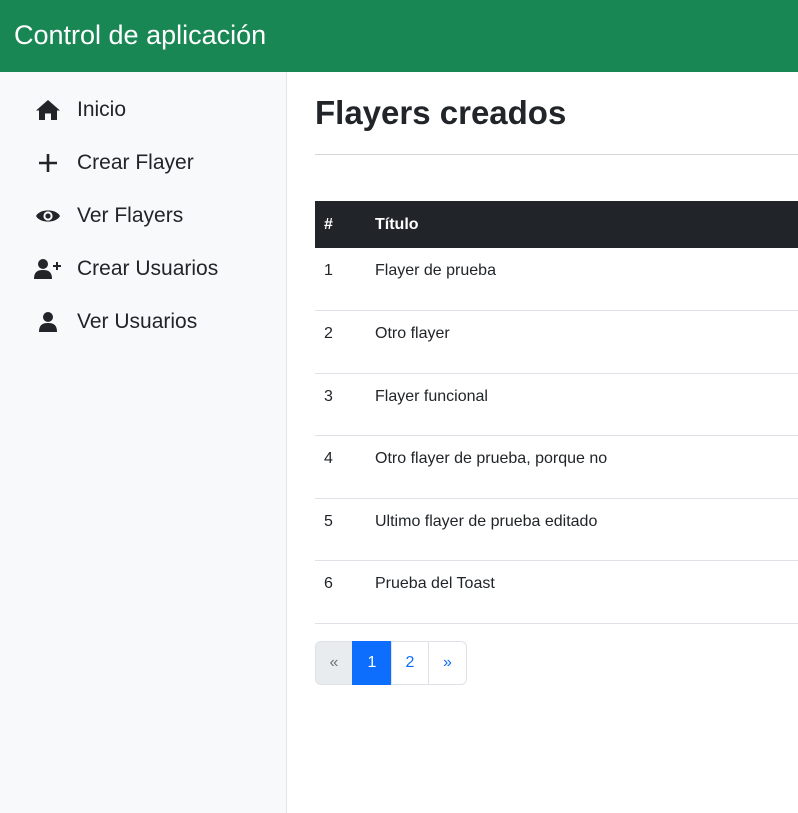 This screenshot has width=798, height=813. Describe the element at coordinates (586, 404) in the screenshot. I see `row-title: Flayer funcional` at that location.